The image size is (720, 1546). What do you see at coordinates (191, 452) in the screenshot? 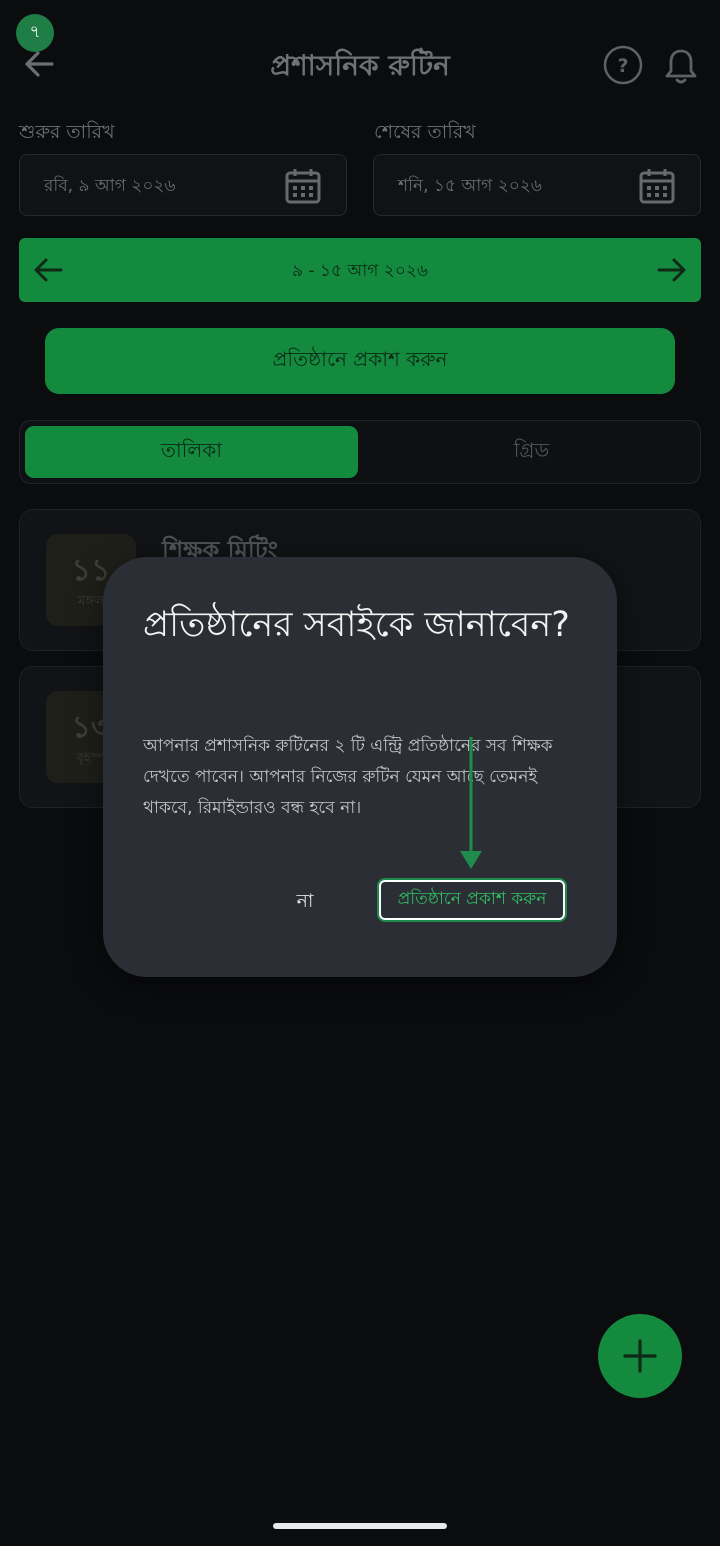
I see `tab-list: তালিকা` at bounding box center [191, 452].